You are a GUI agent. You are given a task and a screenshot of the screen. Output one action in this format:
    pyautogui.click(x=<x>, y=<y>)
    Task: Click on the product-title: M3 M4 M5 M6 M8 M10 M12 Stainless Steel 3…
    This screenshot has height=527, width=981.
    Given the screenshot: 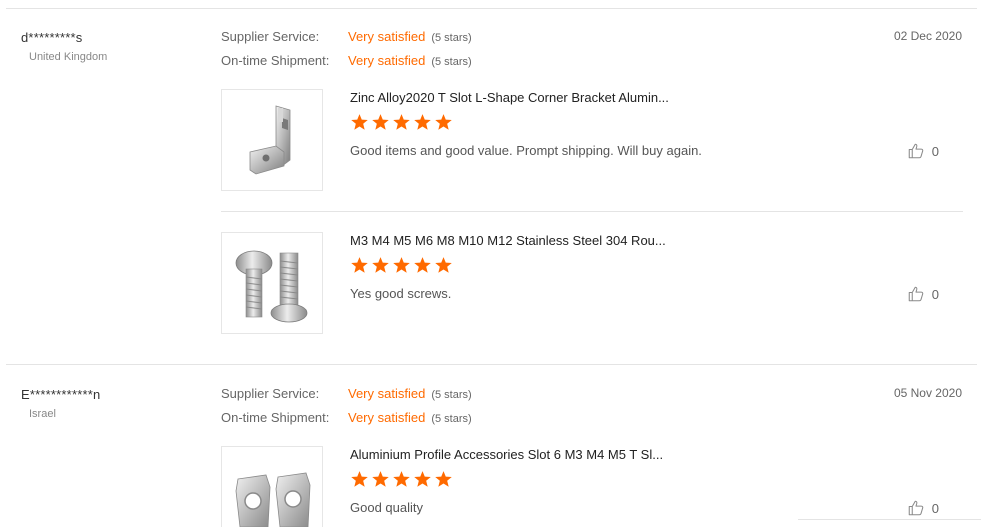 What is the action you would take?
    pyautogui.click(x=508, y=240)
    